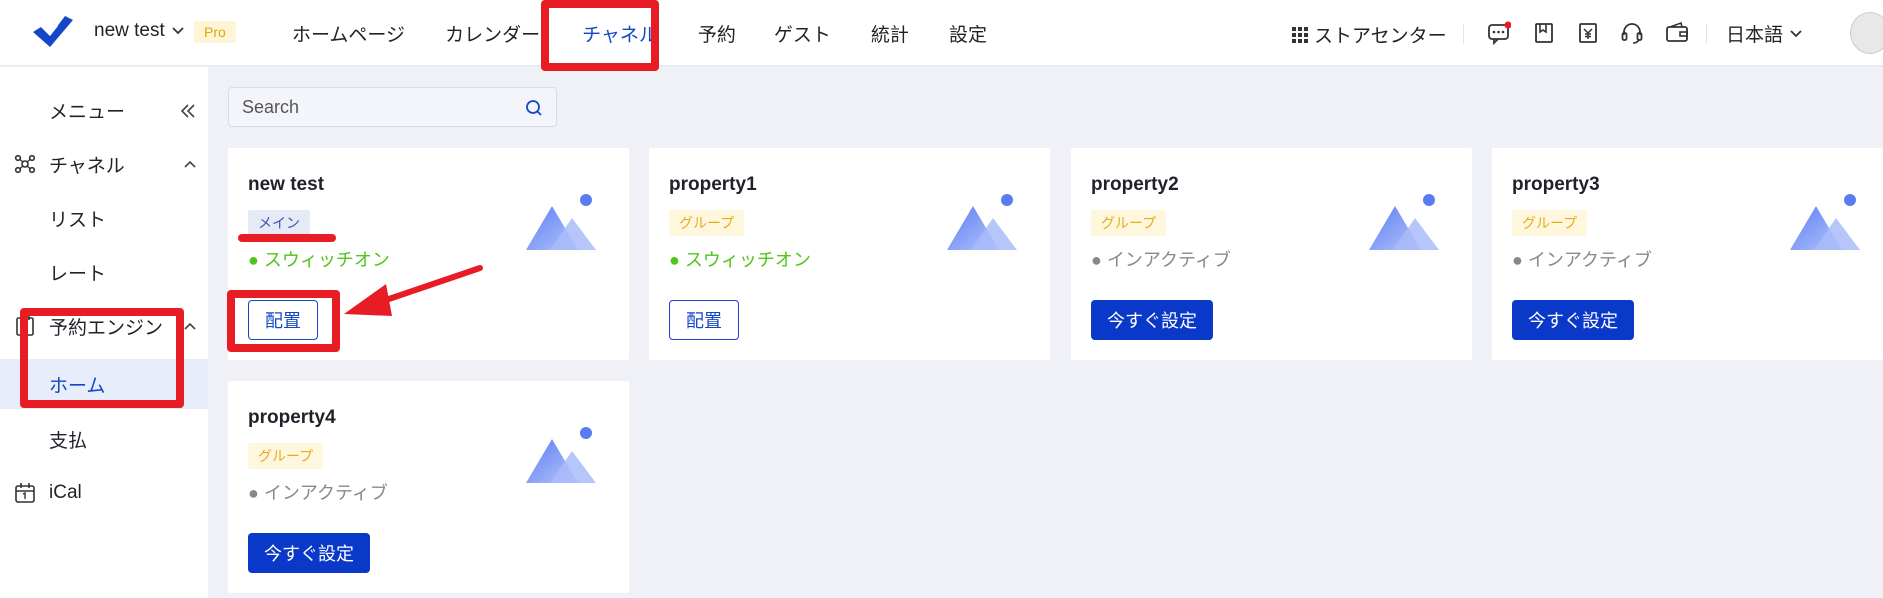 The height and width of the screenshot is (598, 1883). I want to click on annotation-box-sidebar, so click(102, 358).